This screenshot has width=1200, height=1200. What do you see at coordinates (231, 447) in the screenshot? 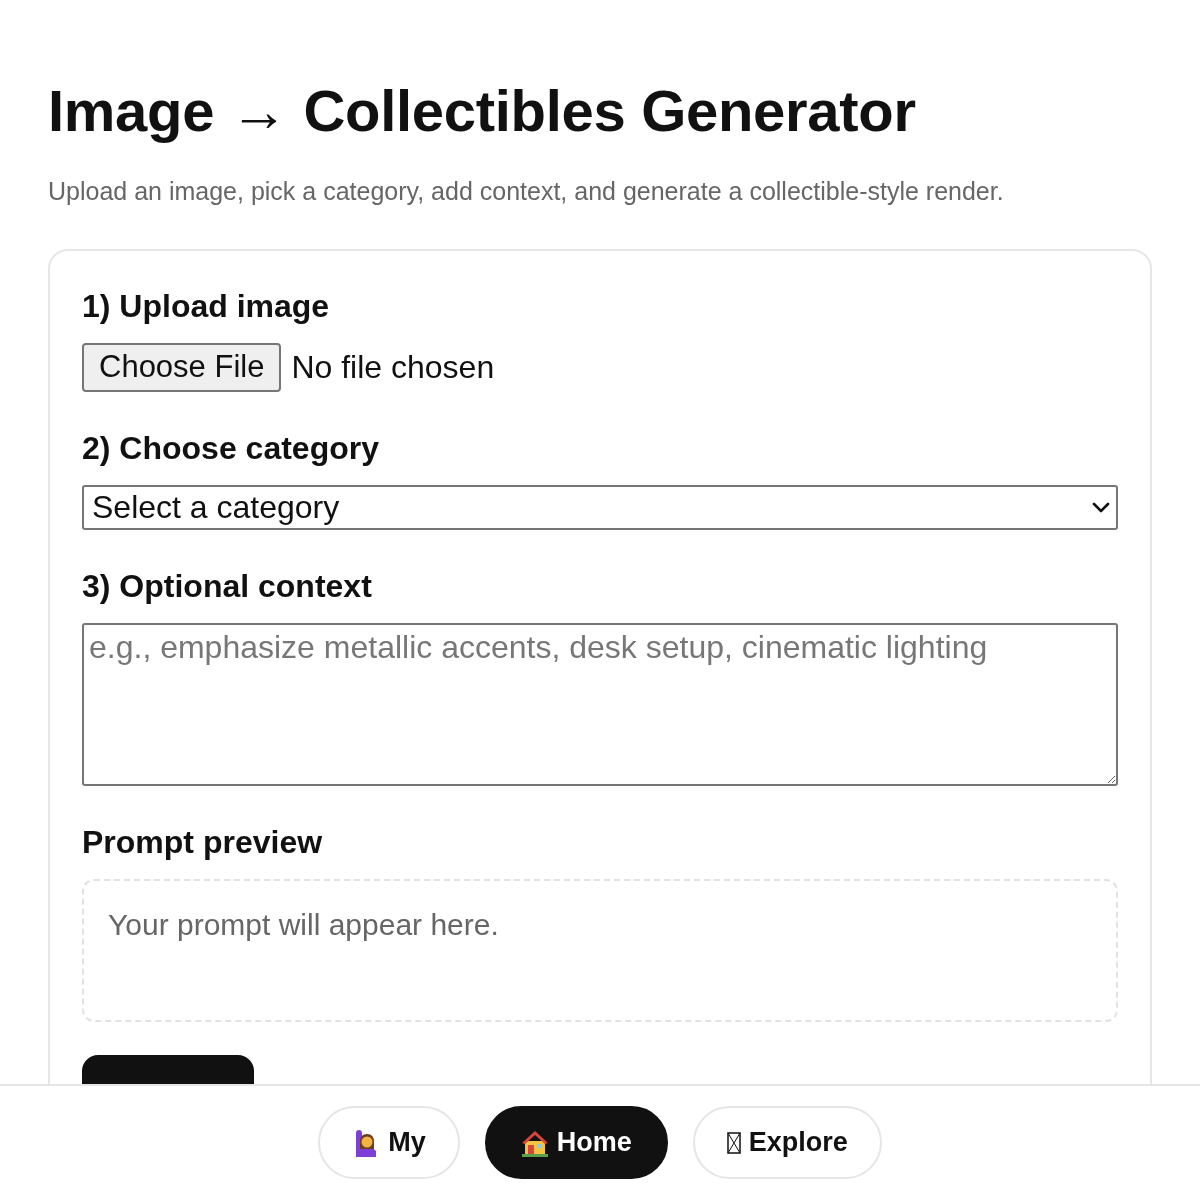
I see `section-label: 2) Choose category` at bounding box center [231, 447].